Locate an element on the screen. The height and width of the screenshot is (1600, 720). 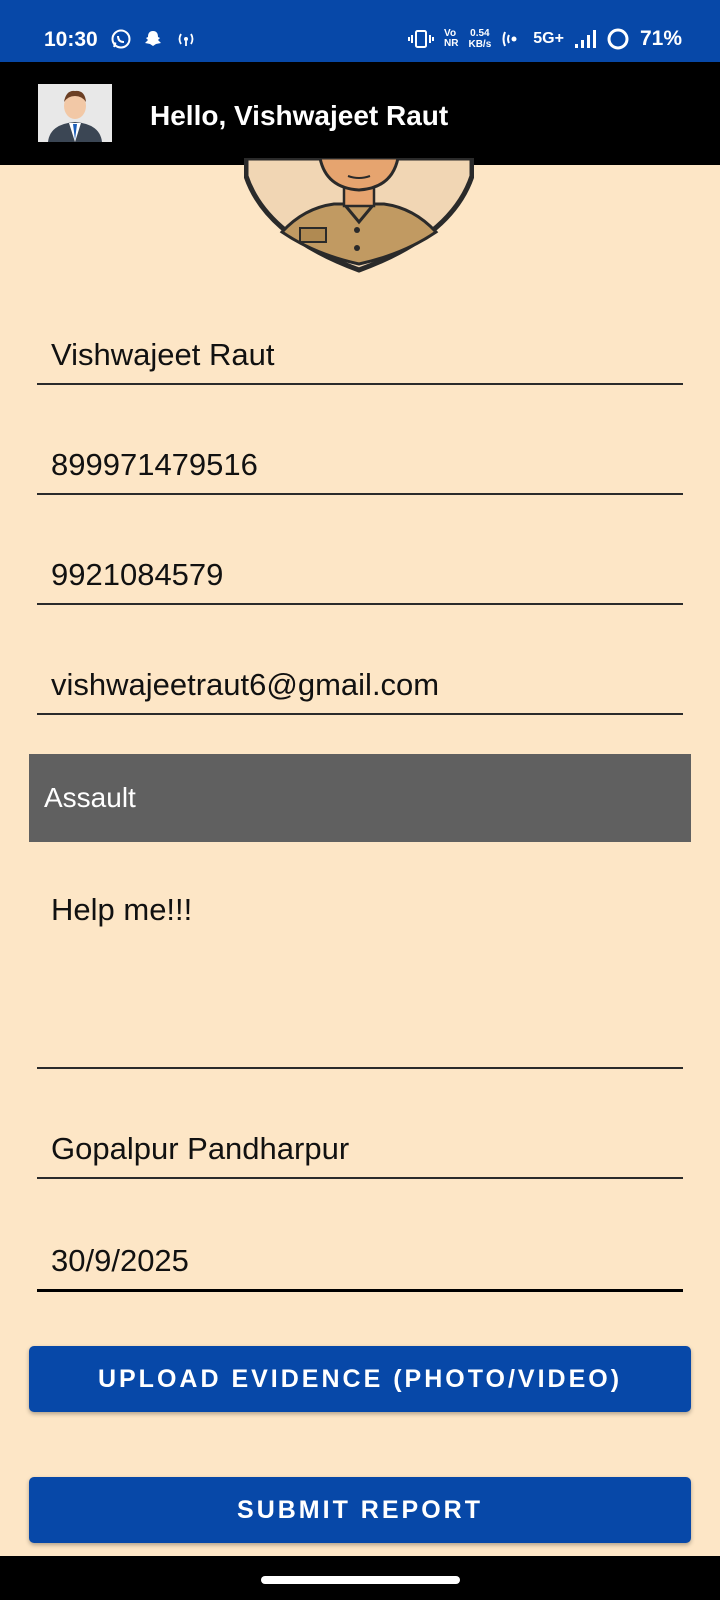
speed-unit: KB/s is located at coordinates (480, 44).